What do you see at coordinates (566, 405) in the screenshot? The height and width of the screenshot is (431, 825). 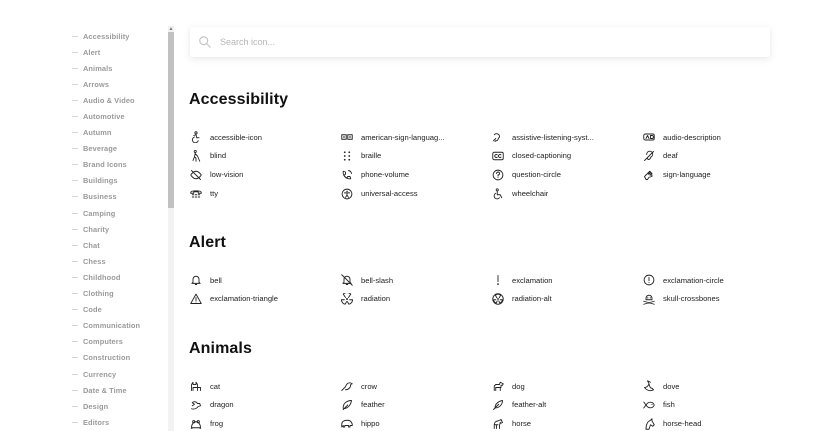 I see `icon-tile-feather-alt: feather-alt` at bounding box center [566, 405].